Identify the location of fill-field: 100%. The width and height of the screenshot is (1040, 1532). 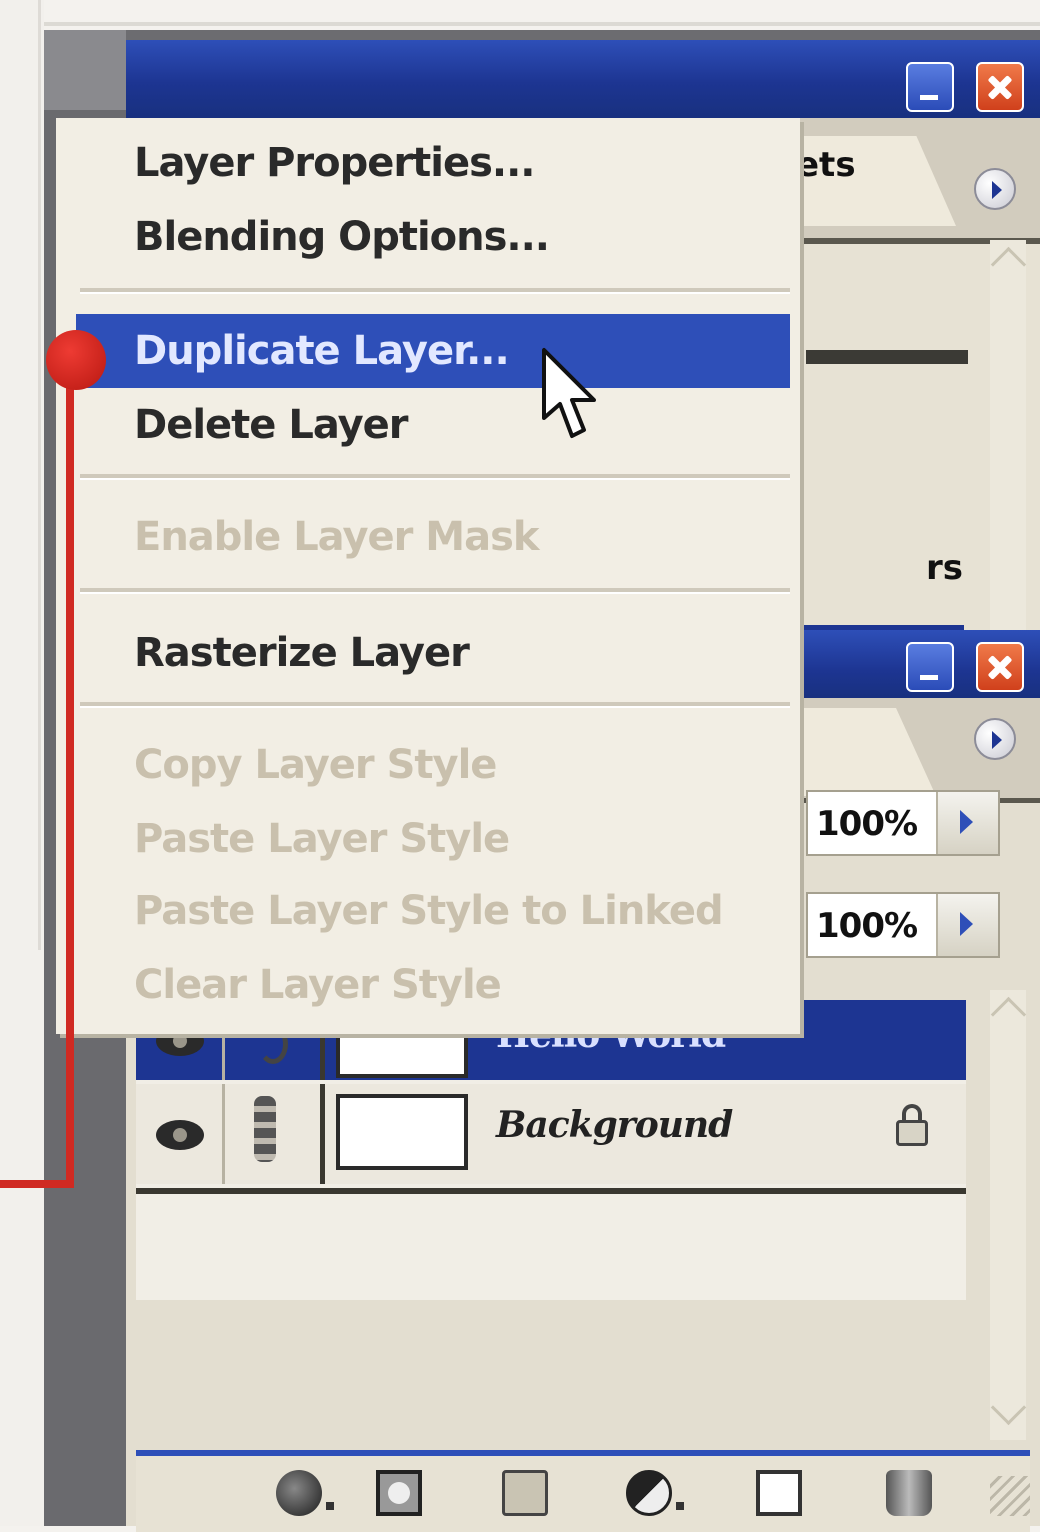
(903, 925).